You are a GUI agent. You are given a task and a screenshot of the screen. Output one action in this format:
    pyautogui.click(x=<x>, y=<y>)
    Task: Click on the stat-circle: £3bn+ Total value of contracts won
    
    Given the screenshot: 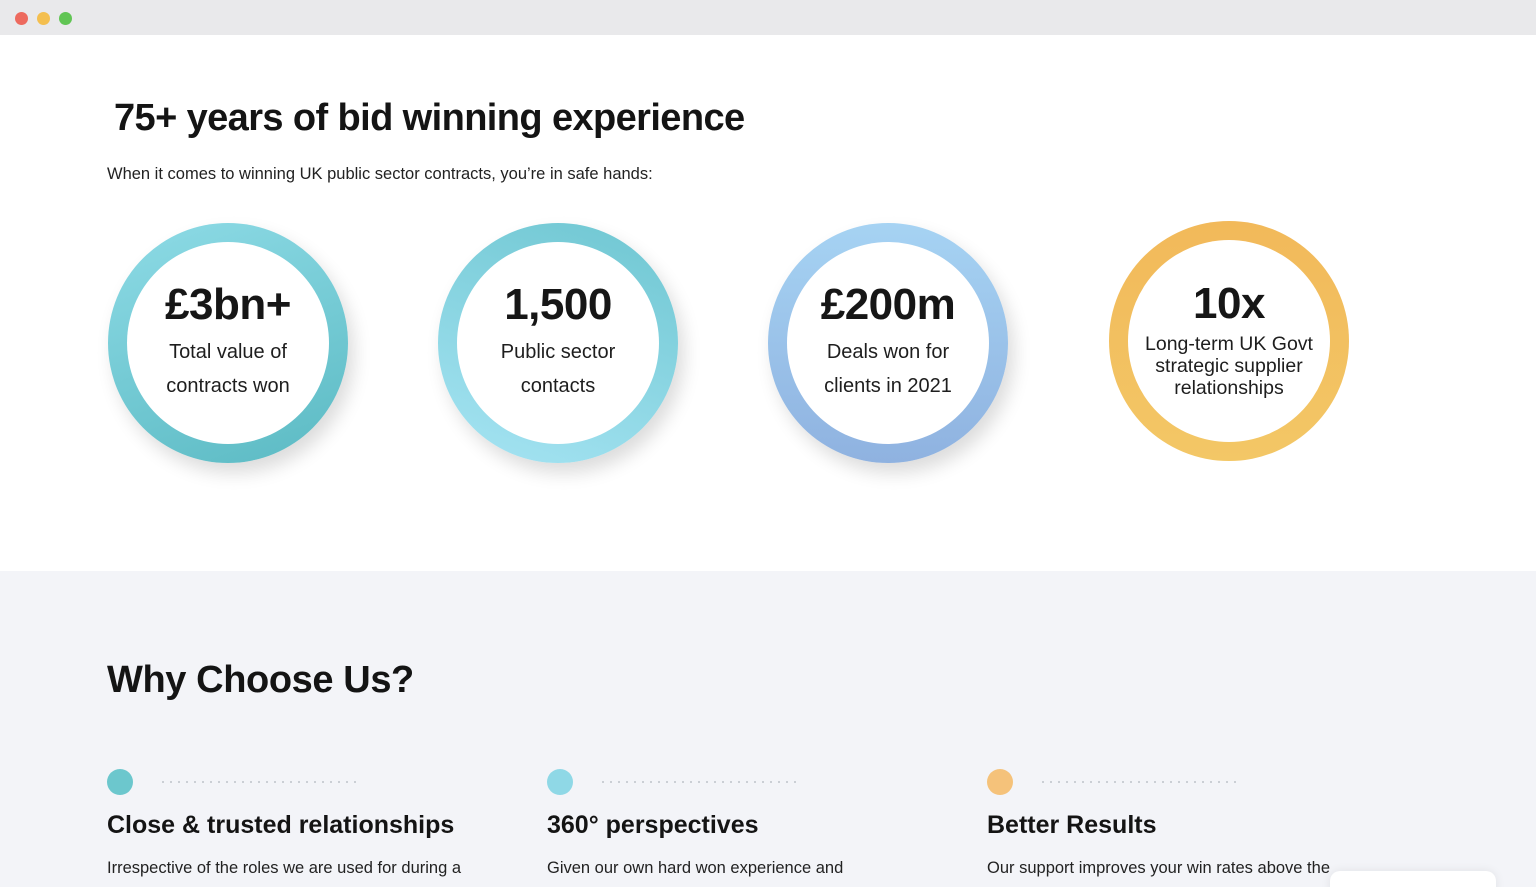 What is the action you would take?
    pyautogui.click(x=228, y=343)
    